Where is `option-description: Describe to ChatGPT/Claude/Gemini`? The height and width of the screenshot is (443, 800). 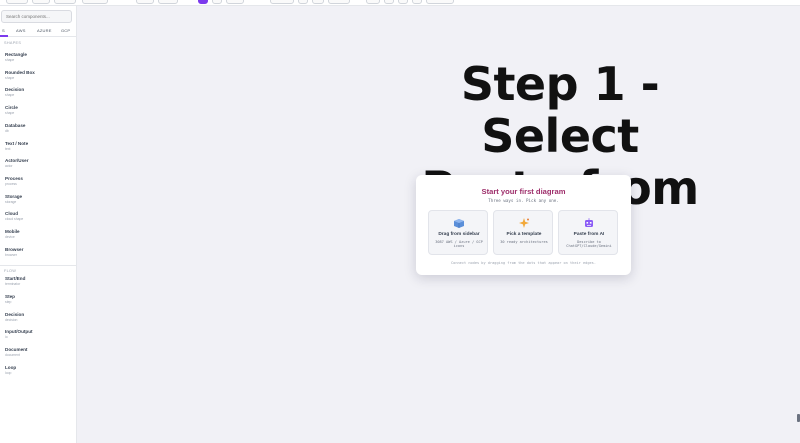 option-description: Describe to ChatGPT/Claude/Gemini is located at coordinates (589, 244).